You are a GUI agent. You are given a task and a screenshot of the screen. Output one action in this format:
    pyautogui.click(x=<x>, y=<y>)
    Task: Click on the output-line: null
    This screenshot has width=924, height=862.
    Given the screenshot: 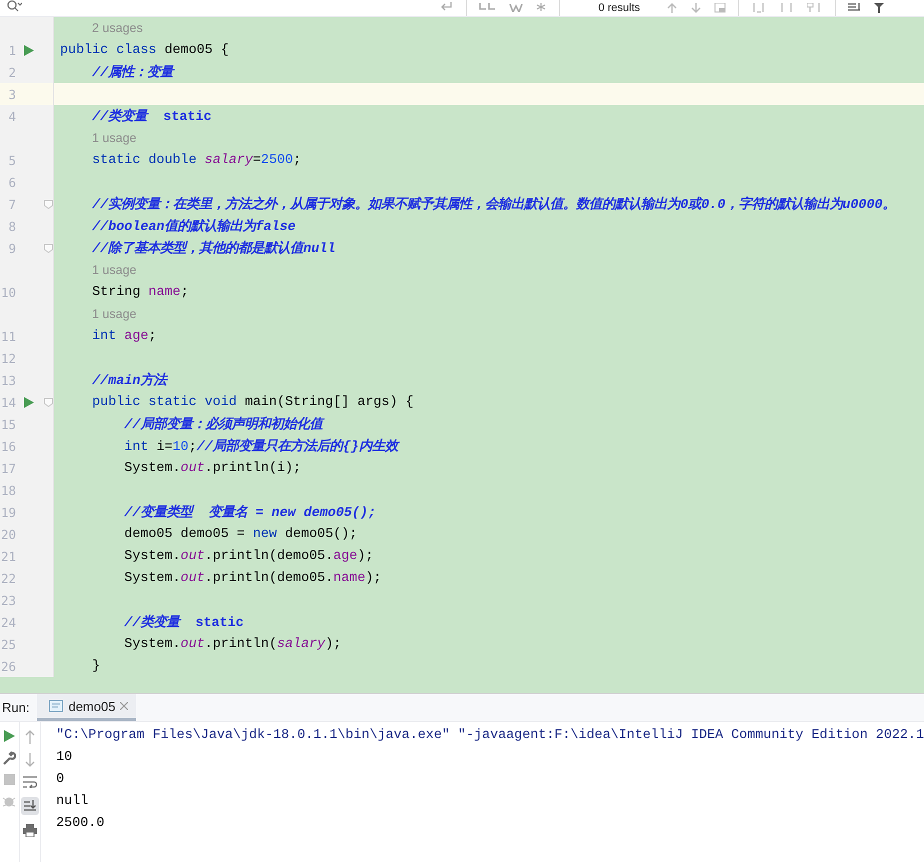 What is the action you would take?
    pyautogui.click(x=73, y=802)
    